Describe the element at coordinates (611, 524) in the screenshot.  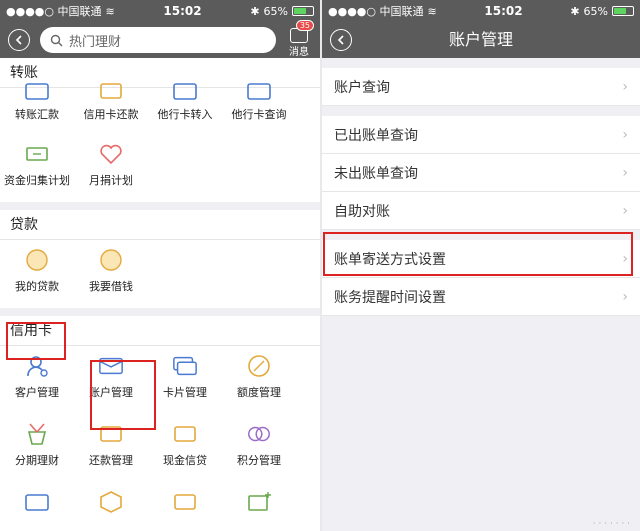
I see `watermark: · · · · · · ·` at that location.